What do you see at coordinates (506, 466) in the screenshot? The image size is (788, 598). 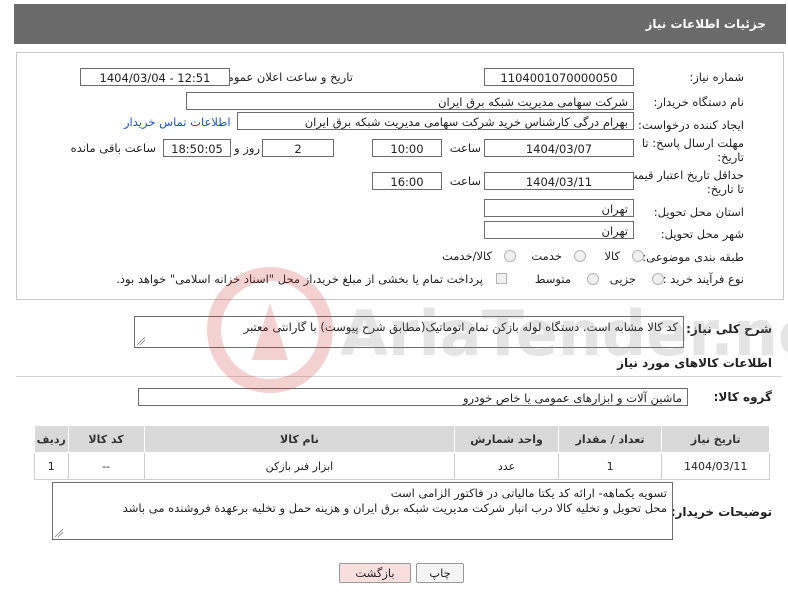 I see `cell-unit: عدد` at bounding box center [506, 466].